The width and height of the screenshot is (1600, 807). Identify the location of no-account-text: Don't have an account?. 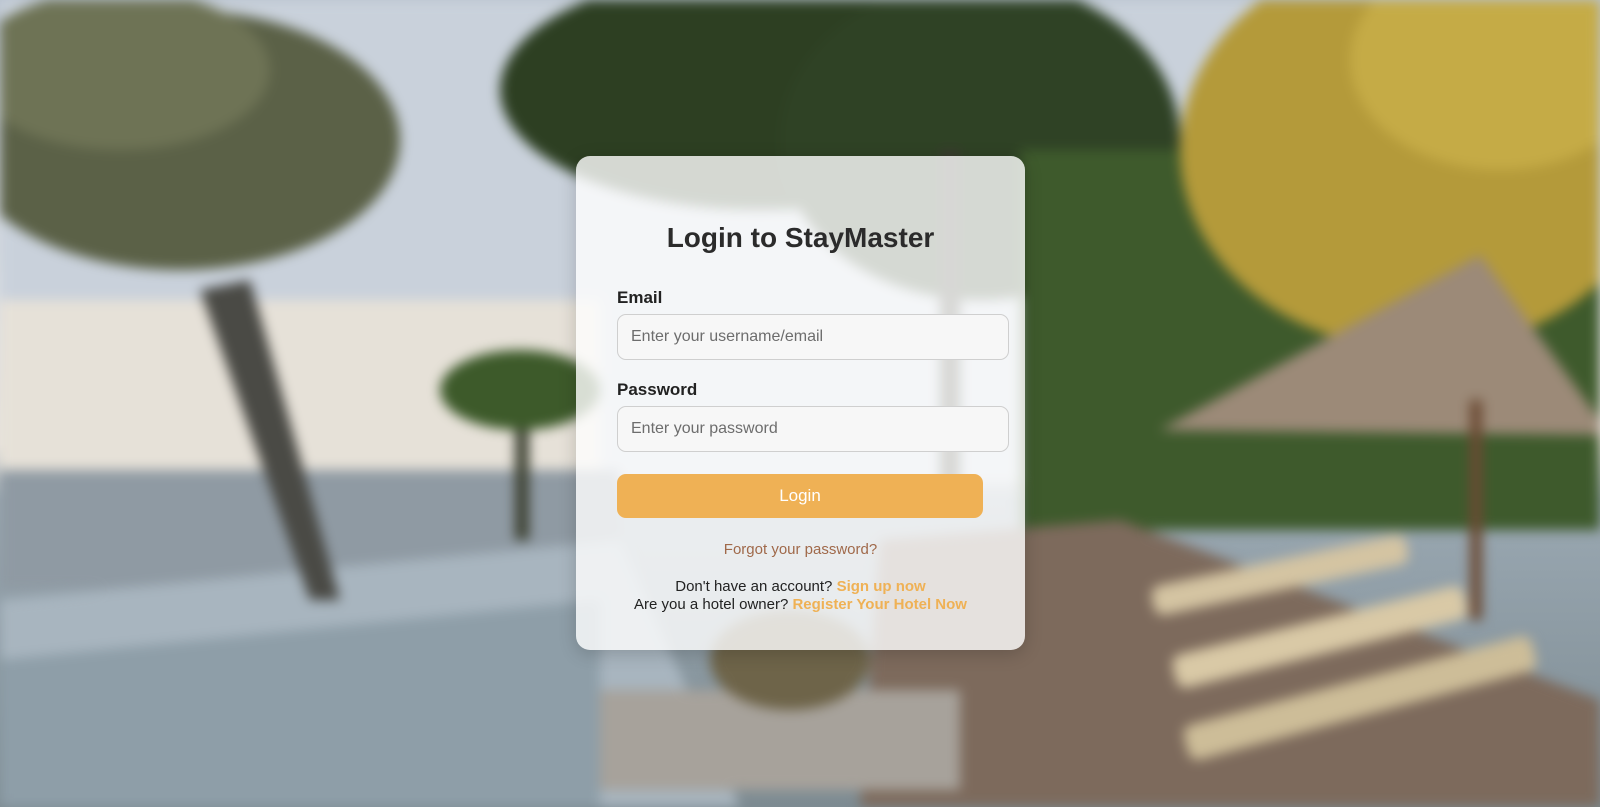
(754, 586).